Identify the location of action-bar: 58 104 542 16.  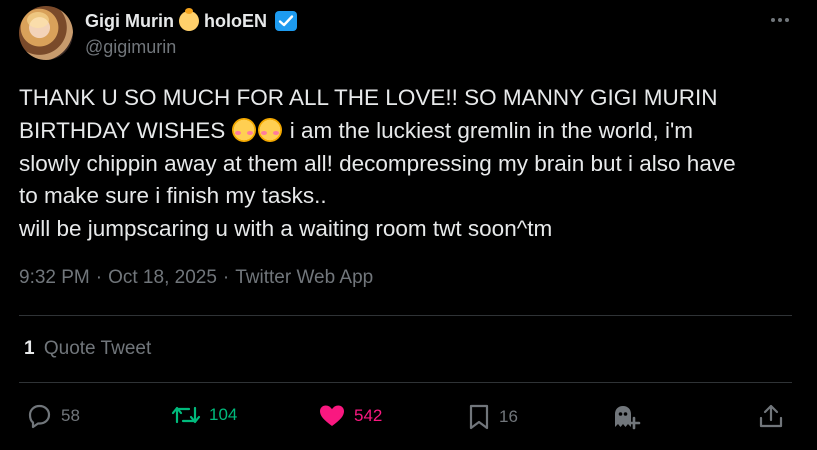
(408, 417).